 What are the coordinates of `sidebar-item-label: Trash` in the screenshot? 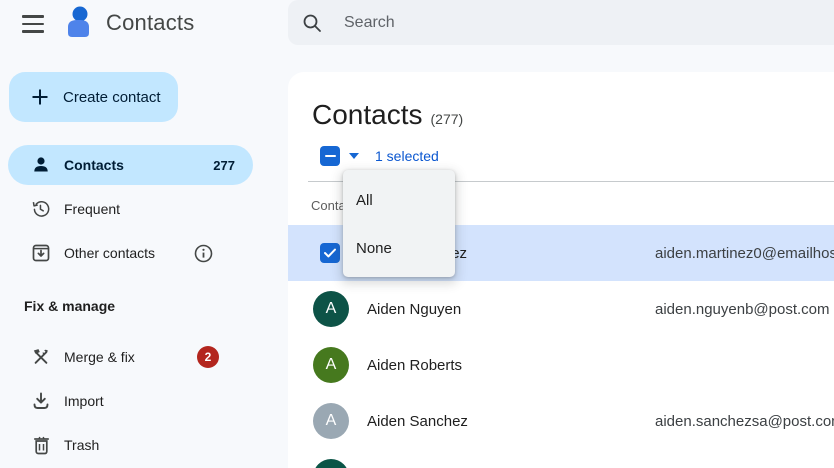 It's located at (82, 445).